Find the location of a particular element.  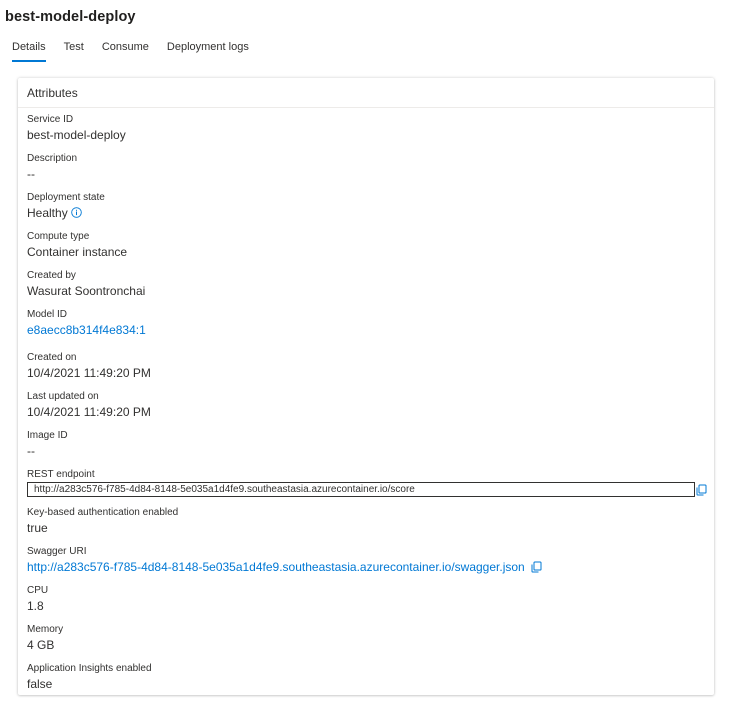

tab-test: Test is located at coordinates (74, 51).